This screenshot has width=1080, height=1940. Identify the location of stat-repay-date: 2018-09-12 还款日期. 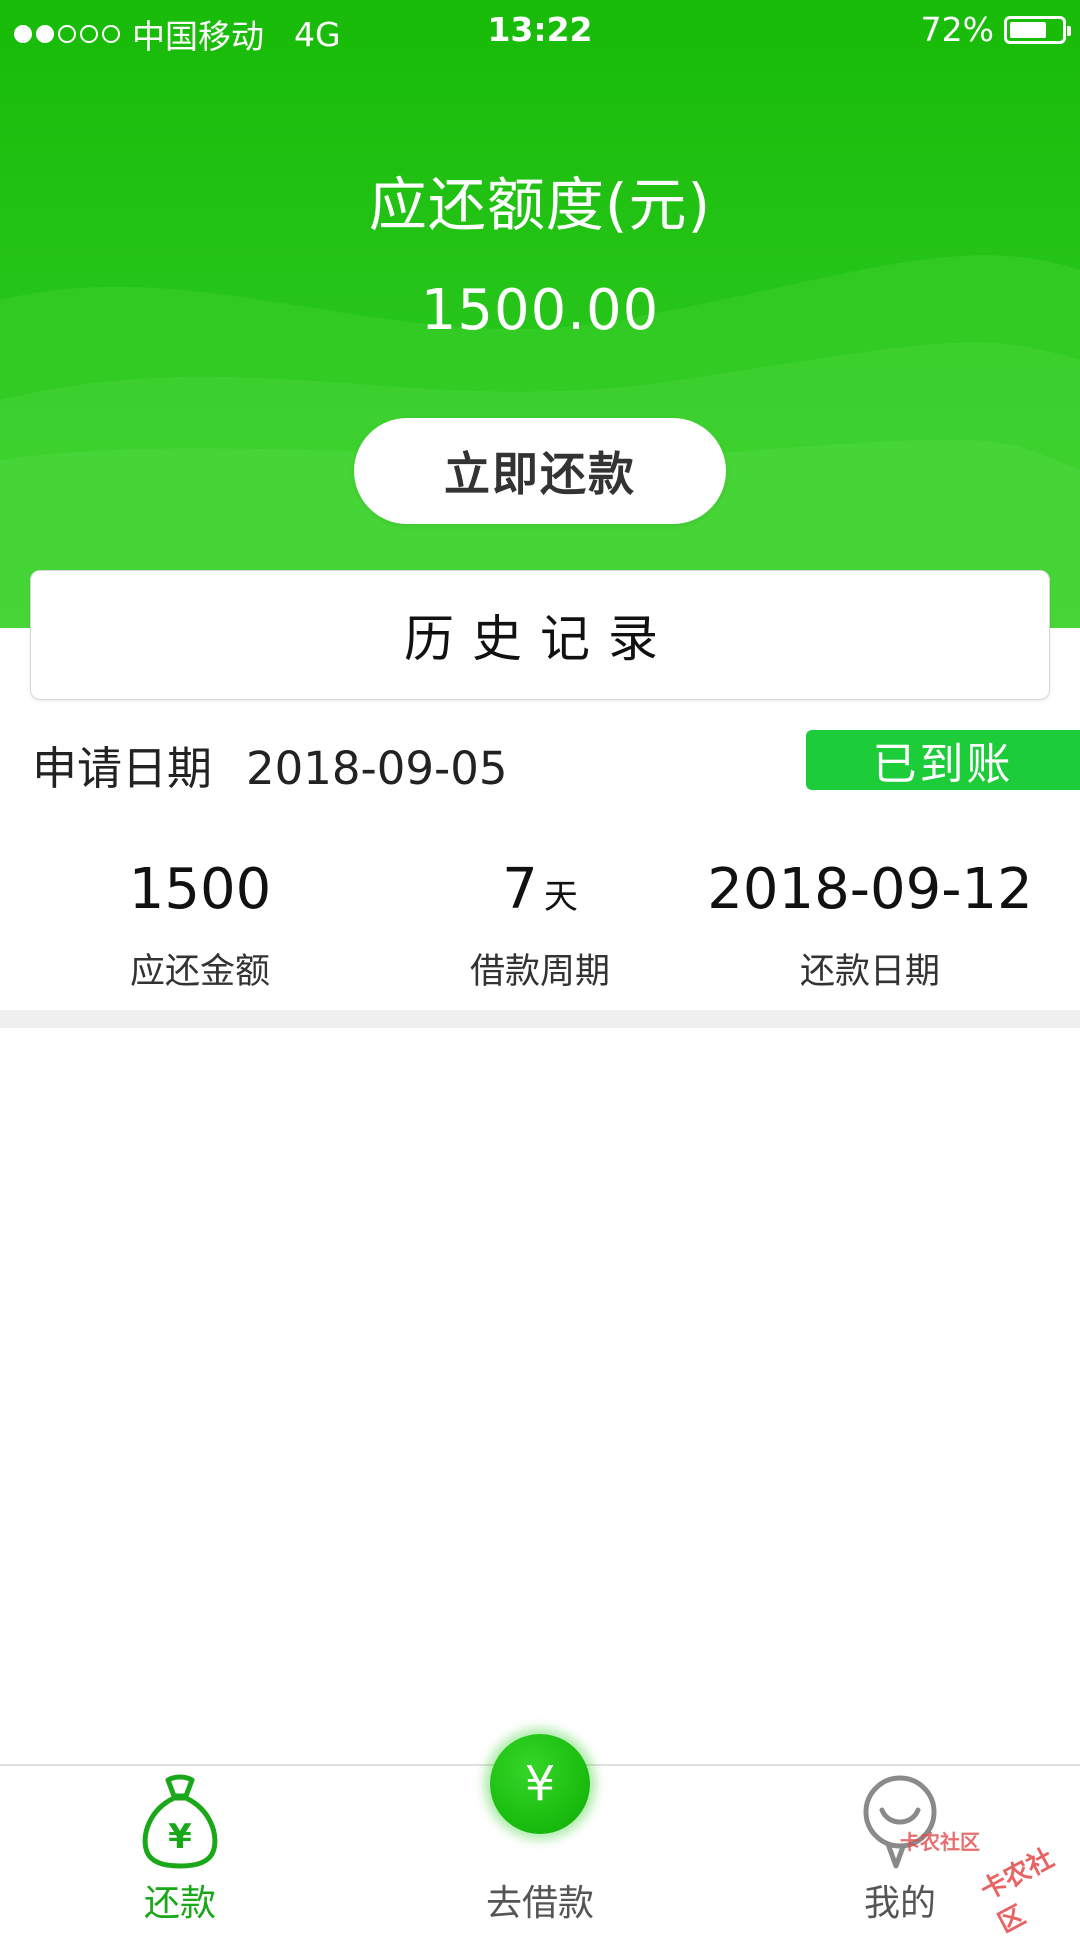
(870, 924).